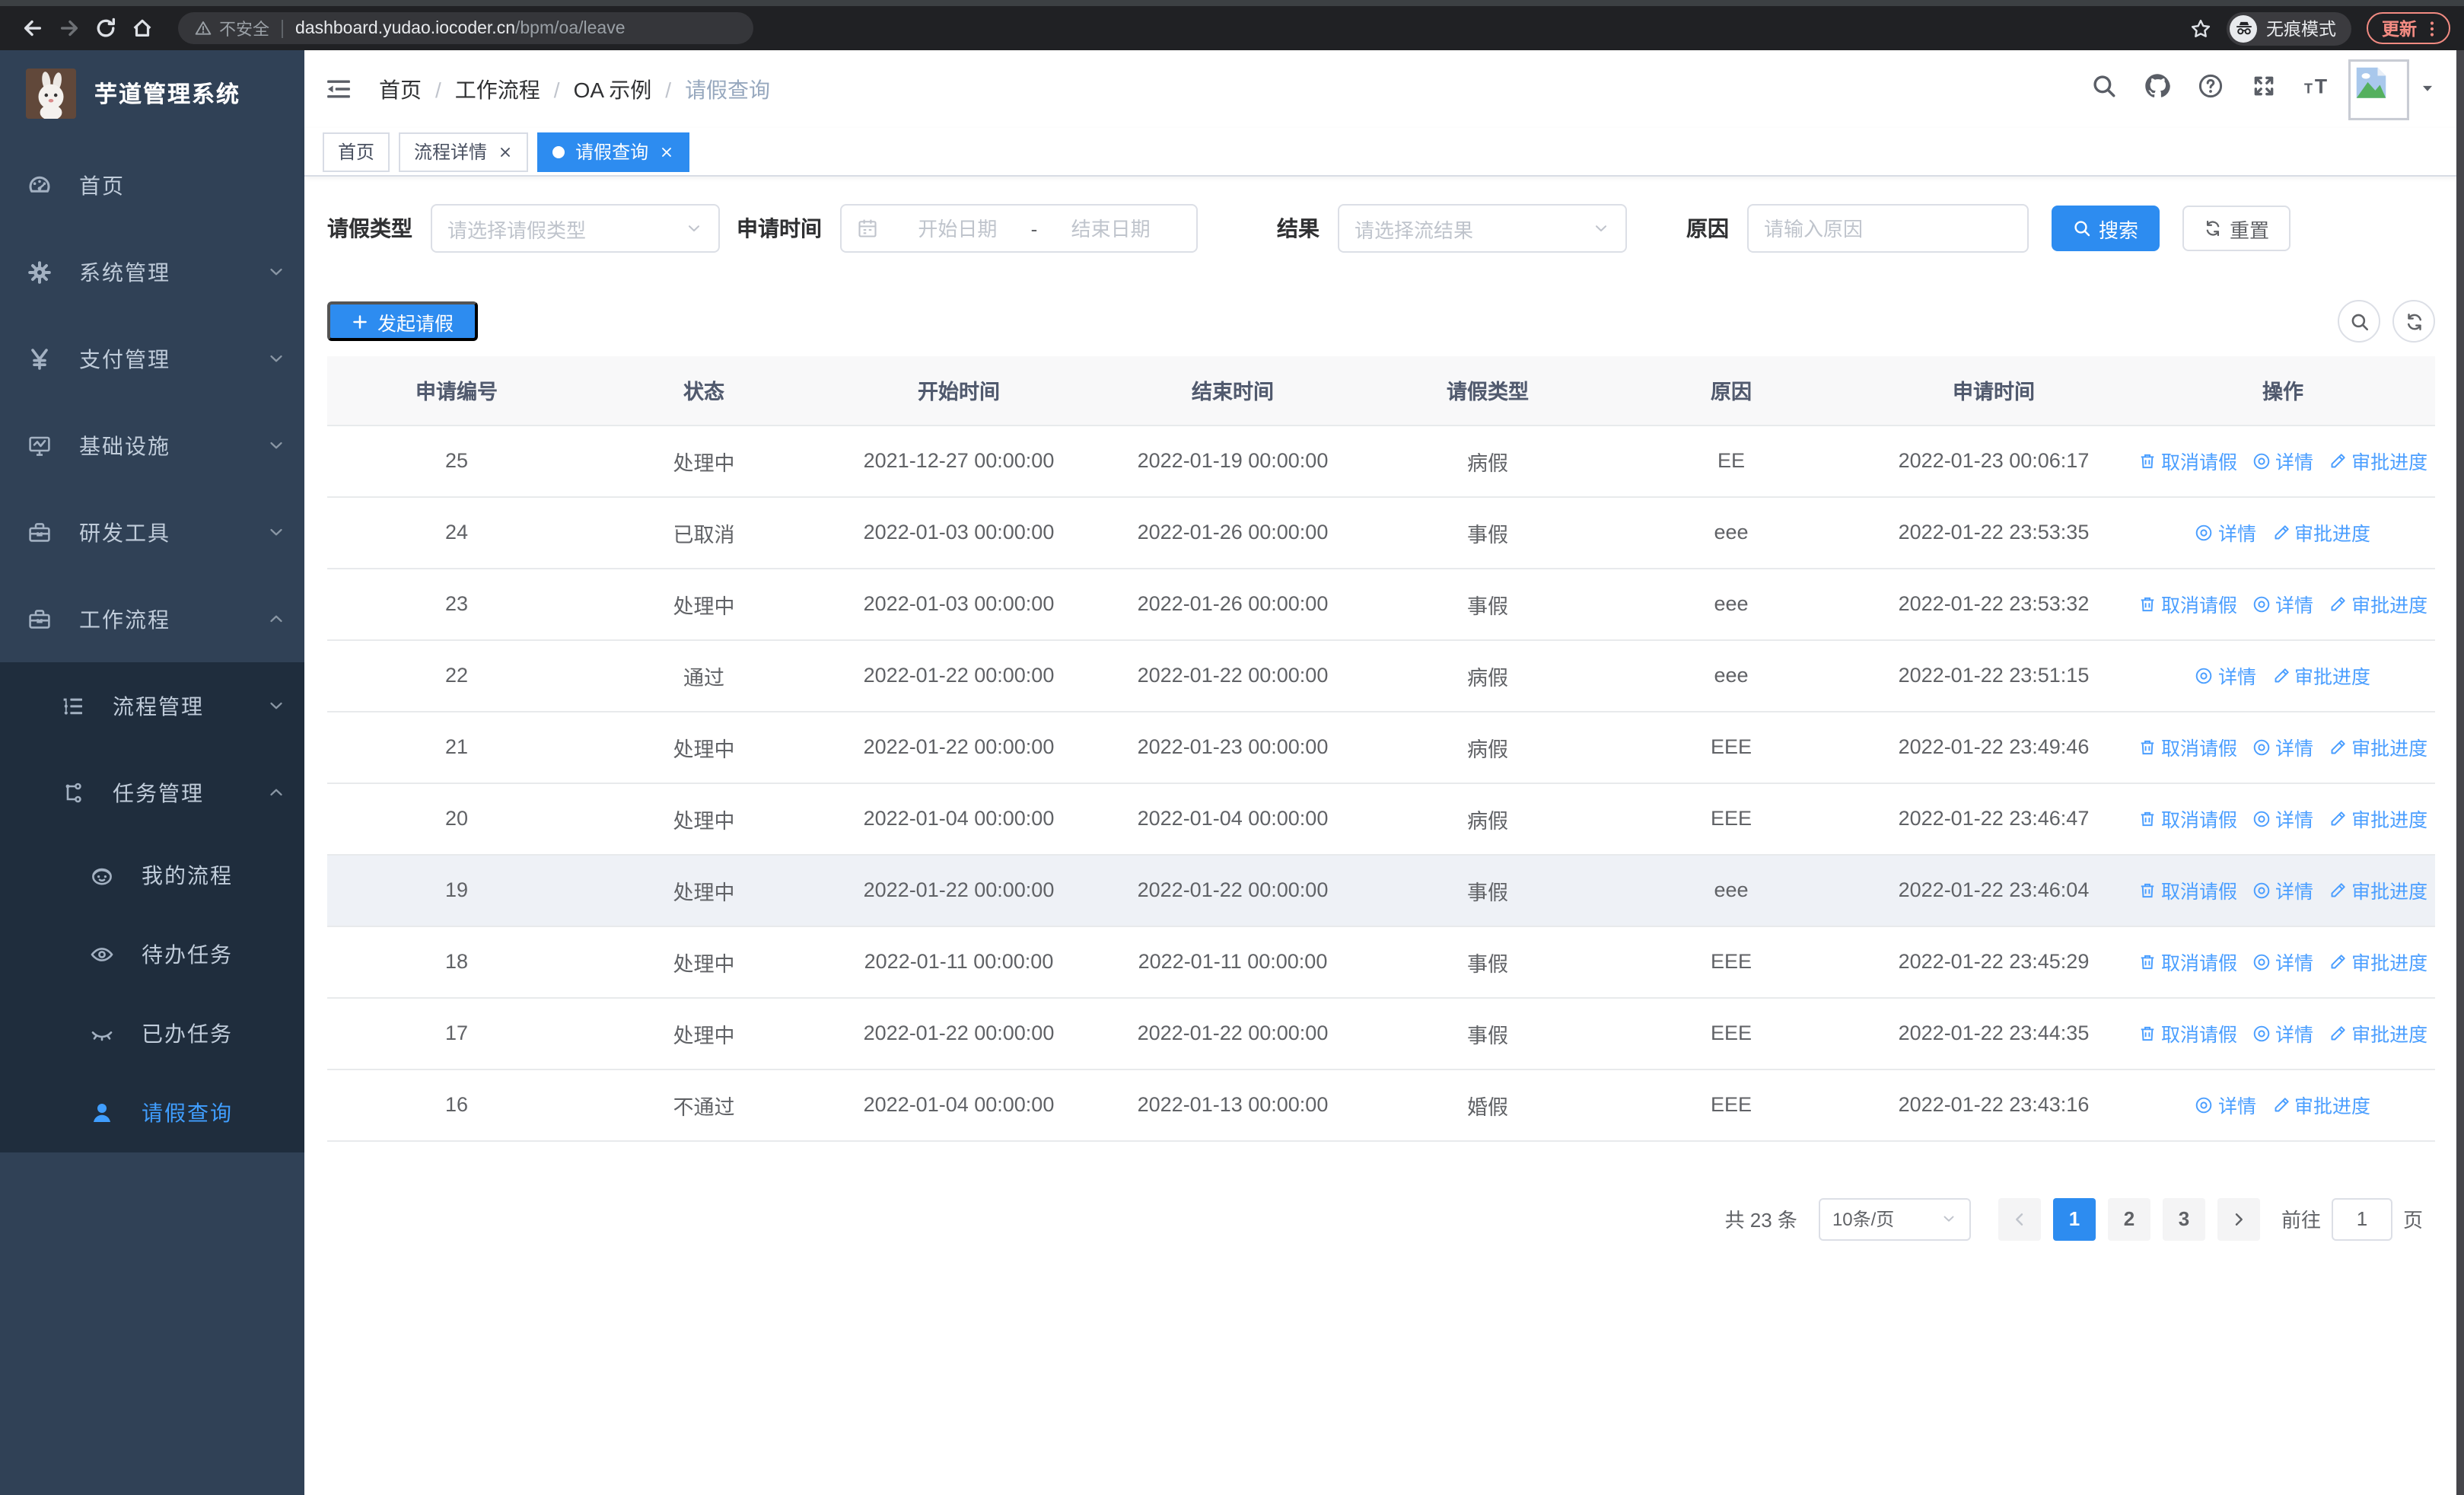 The image size is (2464, 1495). What do you see at coordinates (124, 532) in the screenshot?
I see `sidebar-item-label: 研发工具` at bounding box center [124, 532].